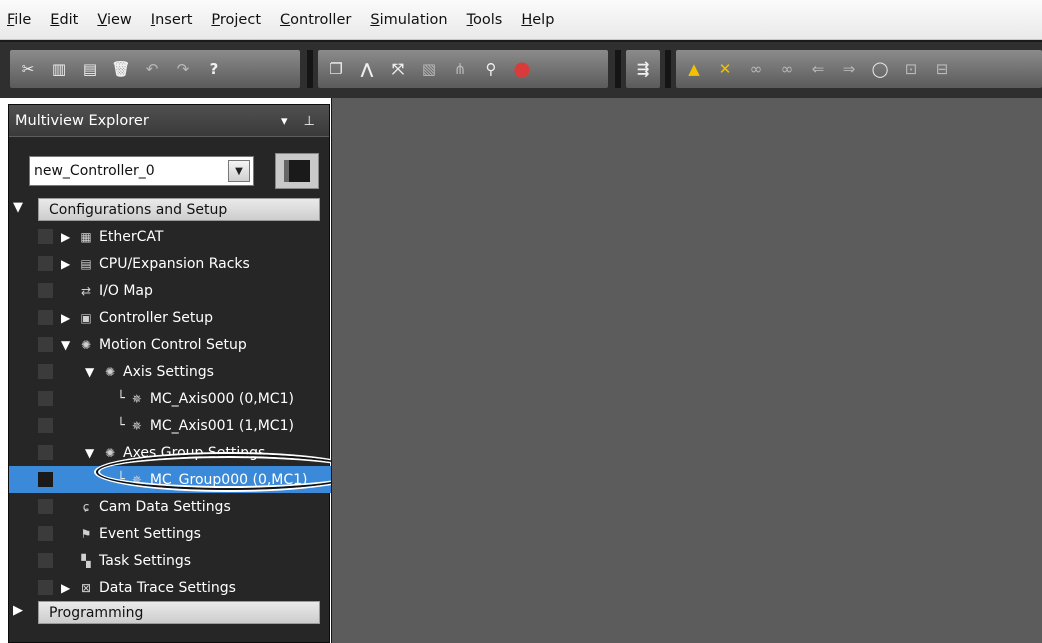  Describe the element at coordinates (170, 398) in the screenshot. I see `tree-item-axis-0: └ ✵ MC_Axis000 (0,MC1)` at that location.